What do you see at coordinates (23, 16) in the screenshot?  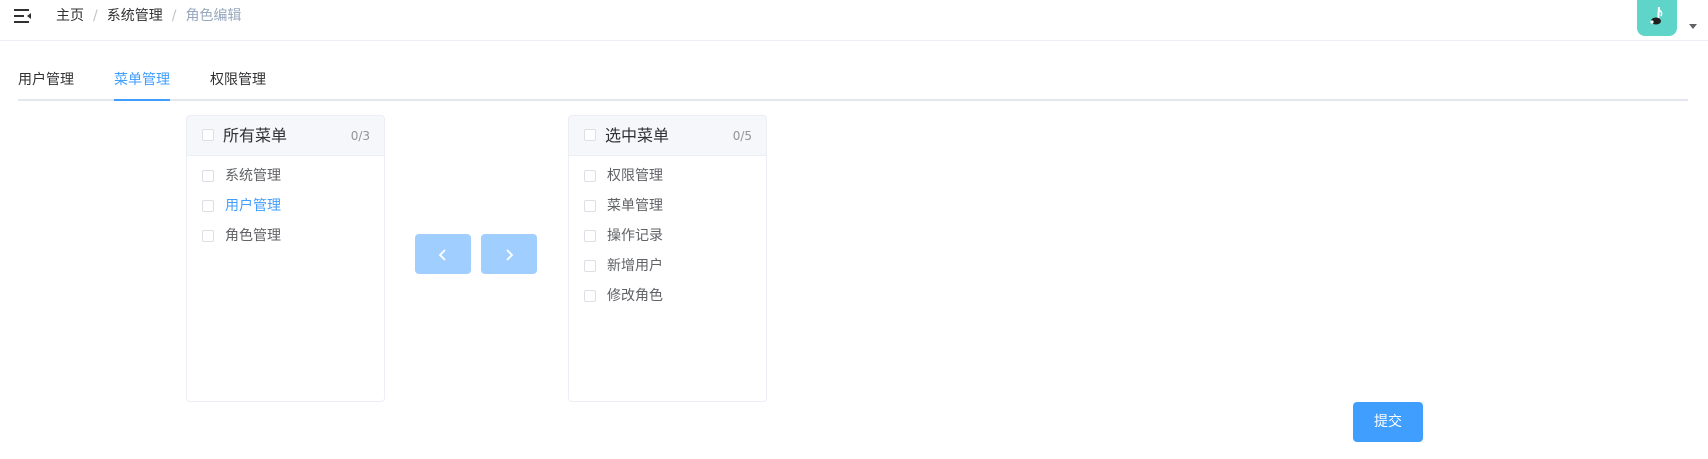 I see `menu-fold-icon` at bounding box center [23, 16].